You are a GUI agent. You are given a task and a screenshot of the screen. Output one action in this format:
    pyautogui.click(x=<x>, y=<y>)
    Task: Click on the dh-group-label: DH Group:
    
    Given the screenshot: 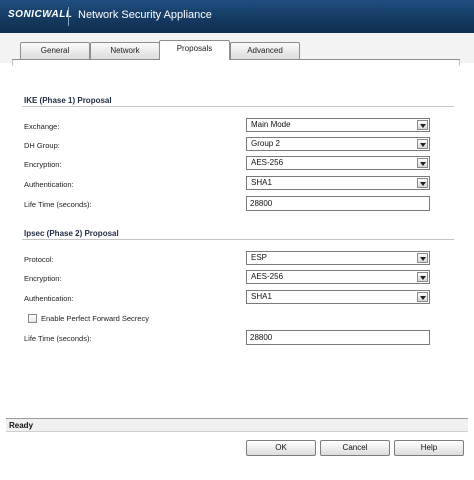 What is the action you would take?
    pyautogui.click(x=42, y=145)
    